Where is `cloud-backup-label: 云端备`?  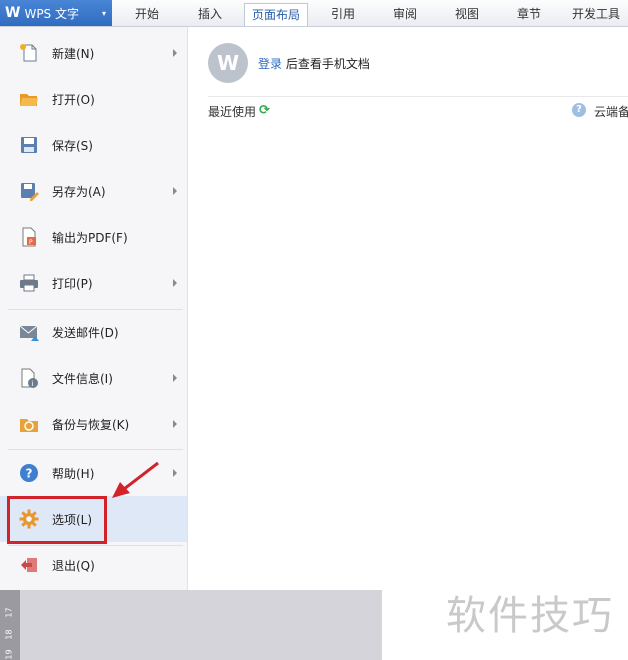
cloud-backup-label: 云端备 is located at coordinates (611, 111).